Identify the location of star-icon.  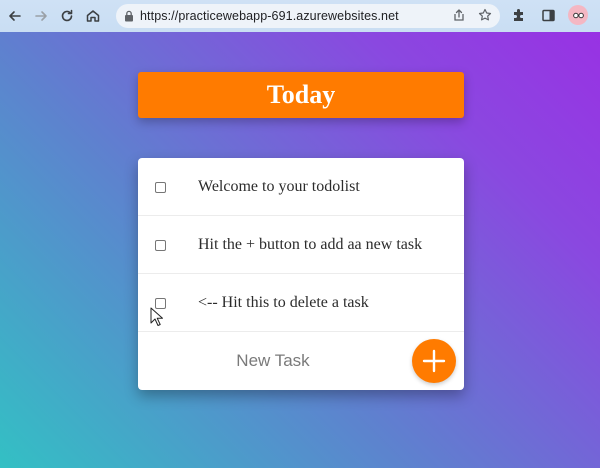
(485, 15).